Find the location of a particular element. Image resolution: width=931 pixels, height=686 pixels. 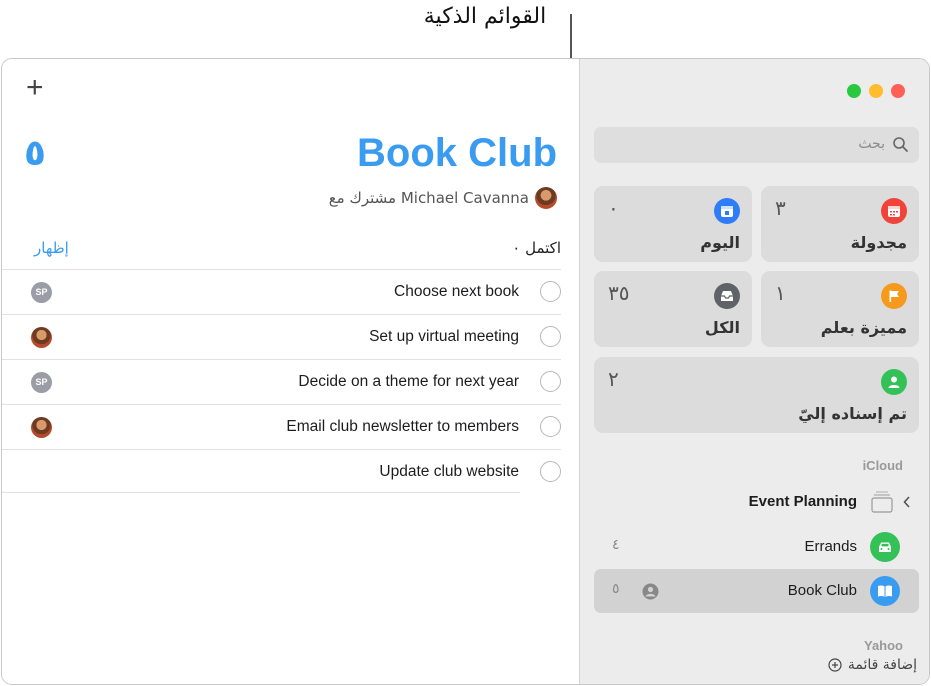

smart-list-all: ٣٥ الكل is located at coordinates (673, 309).